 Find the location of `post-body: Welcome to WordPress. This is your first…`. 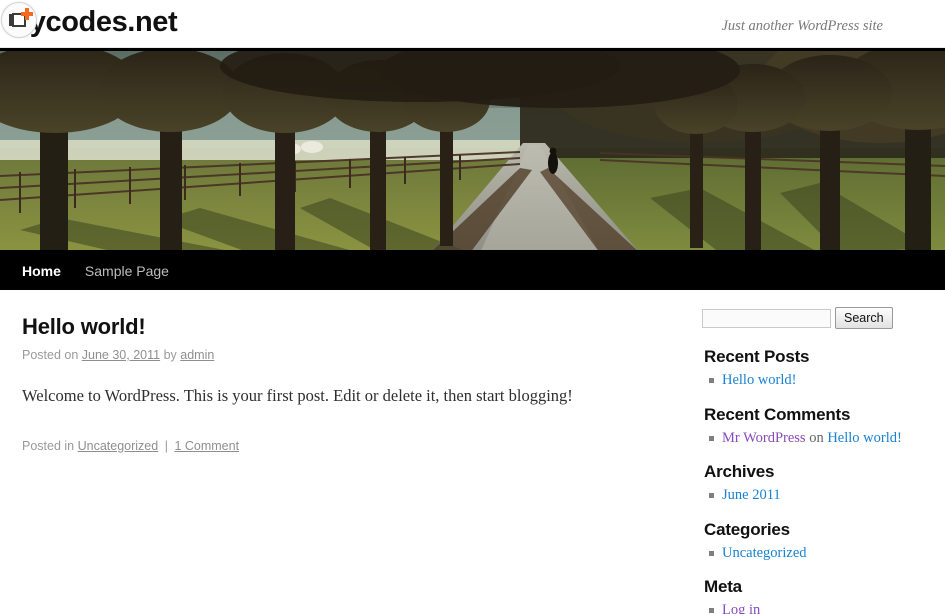

post-body: Welcome to WordPress. This is your first… is located at coordinates (297, 395).